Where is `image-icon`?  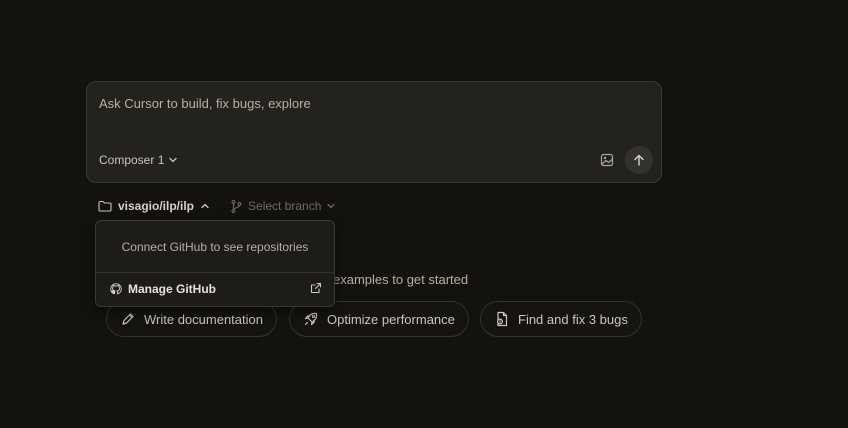 image-icon is located at coordinates (607, 160).